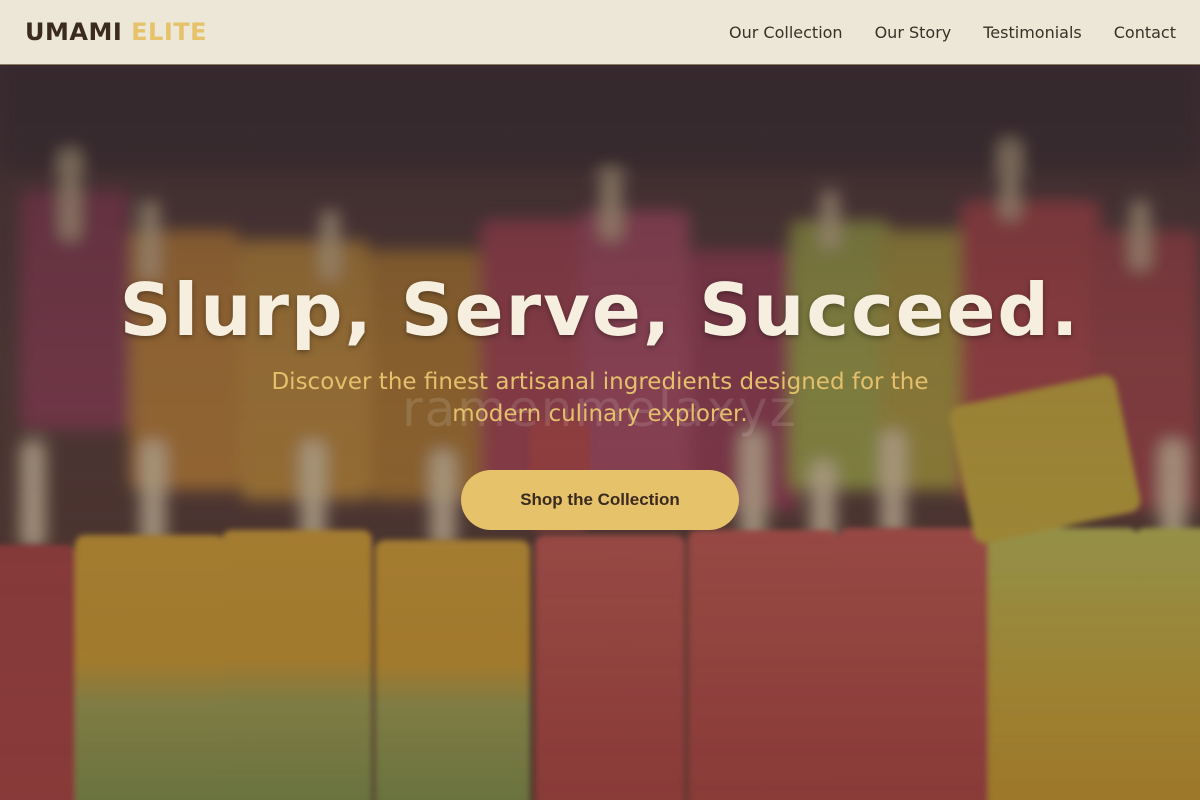 The width and height of the screenshot is (1200, 800). Describe the element at coordinates (74, 32) in the screenshot. I see `brand-word-primary: UMAMI` at that location.